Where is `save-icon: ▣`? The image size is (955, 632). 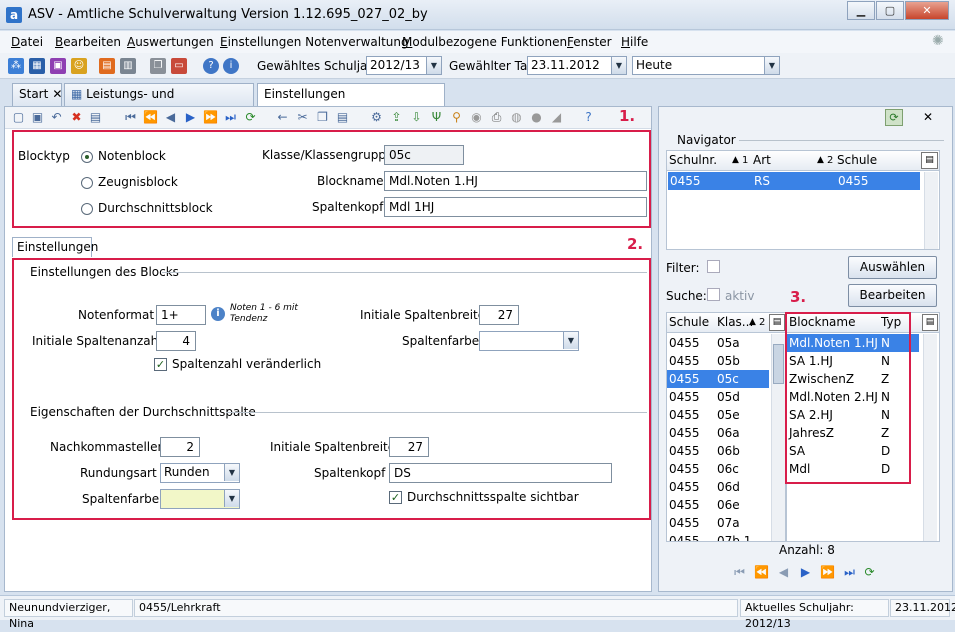 save-icon: ▣ is located at coordinates (37, 117).